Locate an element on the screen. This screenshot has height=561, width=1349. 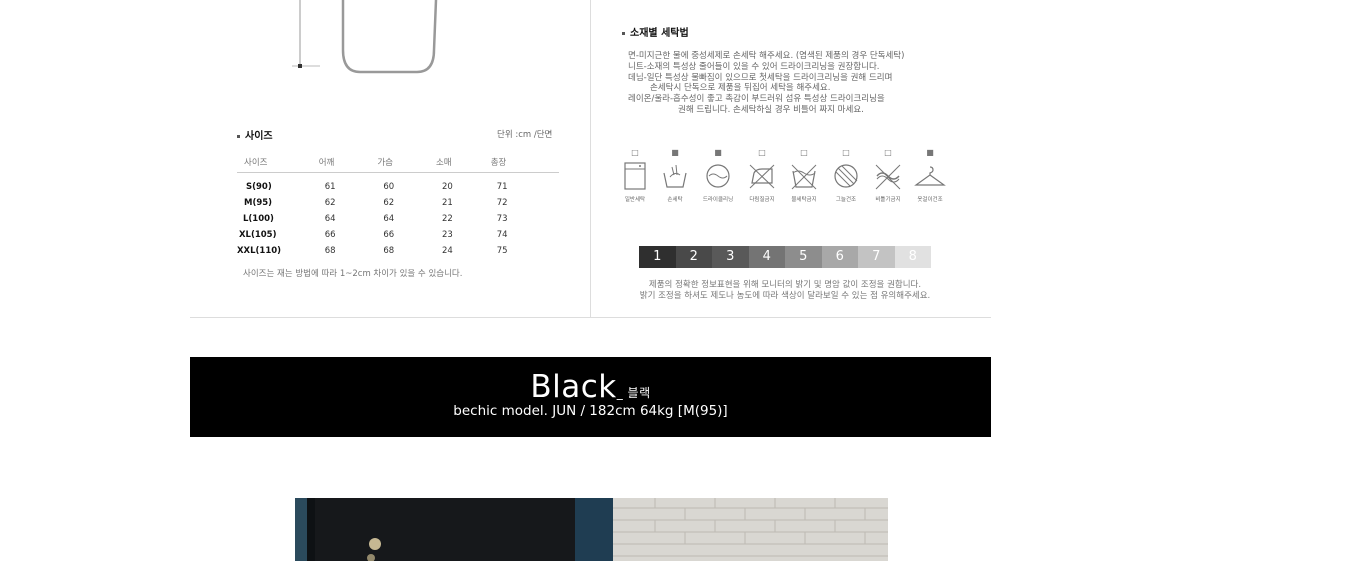
care-item: □ 물세탁금지 is located at coordinates (804, 175).